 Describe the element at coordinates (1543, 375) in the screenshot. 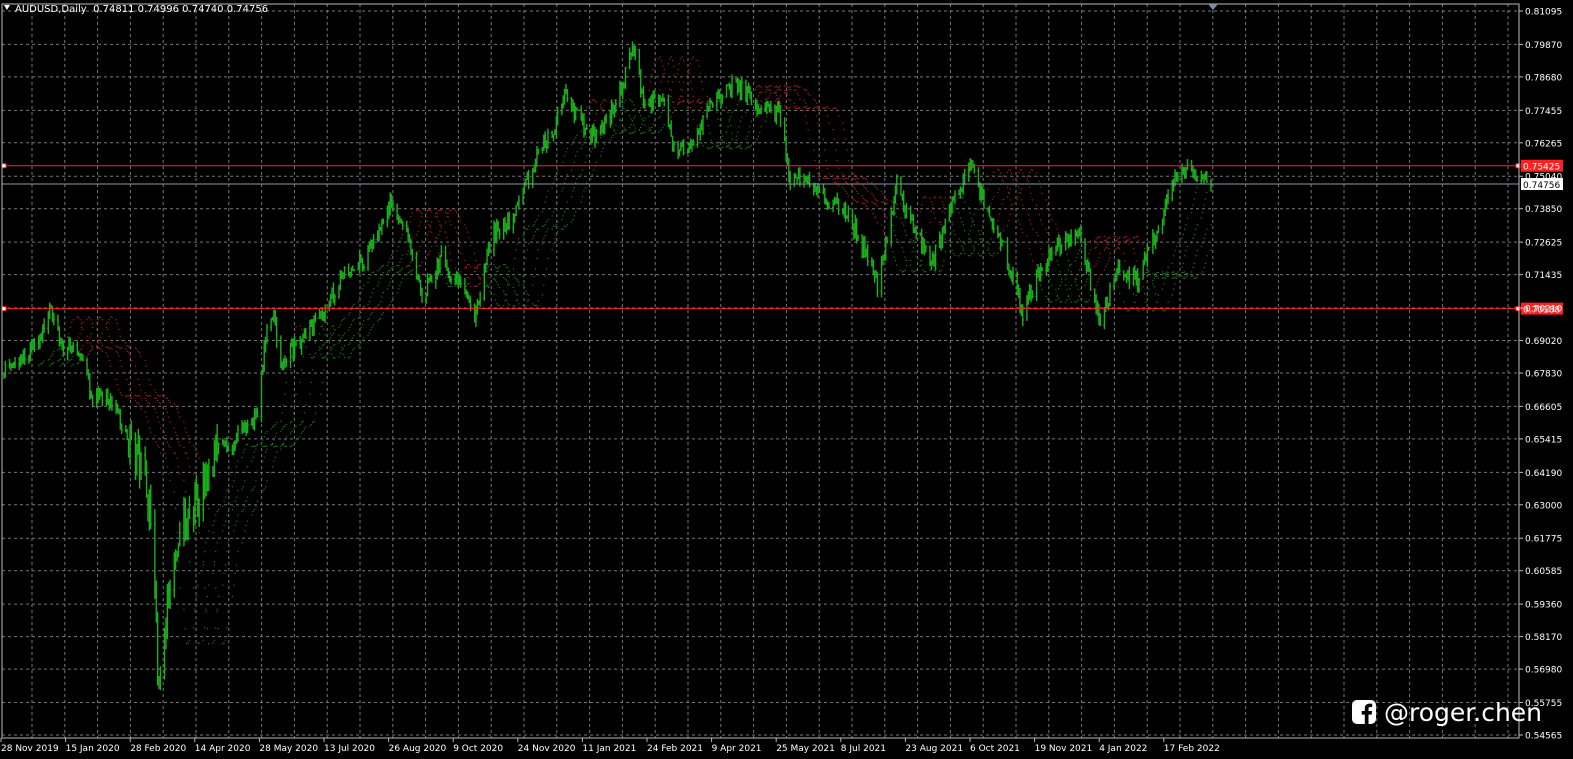

I see `y-tick-label: 0.67830` at that location.